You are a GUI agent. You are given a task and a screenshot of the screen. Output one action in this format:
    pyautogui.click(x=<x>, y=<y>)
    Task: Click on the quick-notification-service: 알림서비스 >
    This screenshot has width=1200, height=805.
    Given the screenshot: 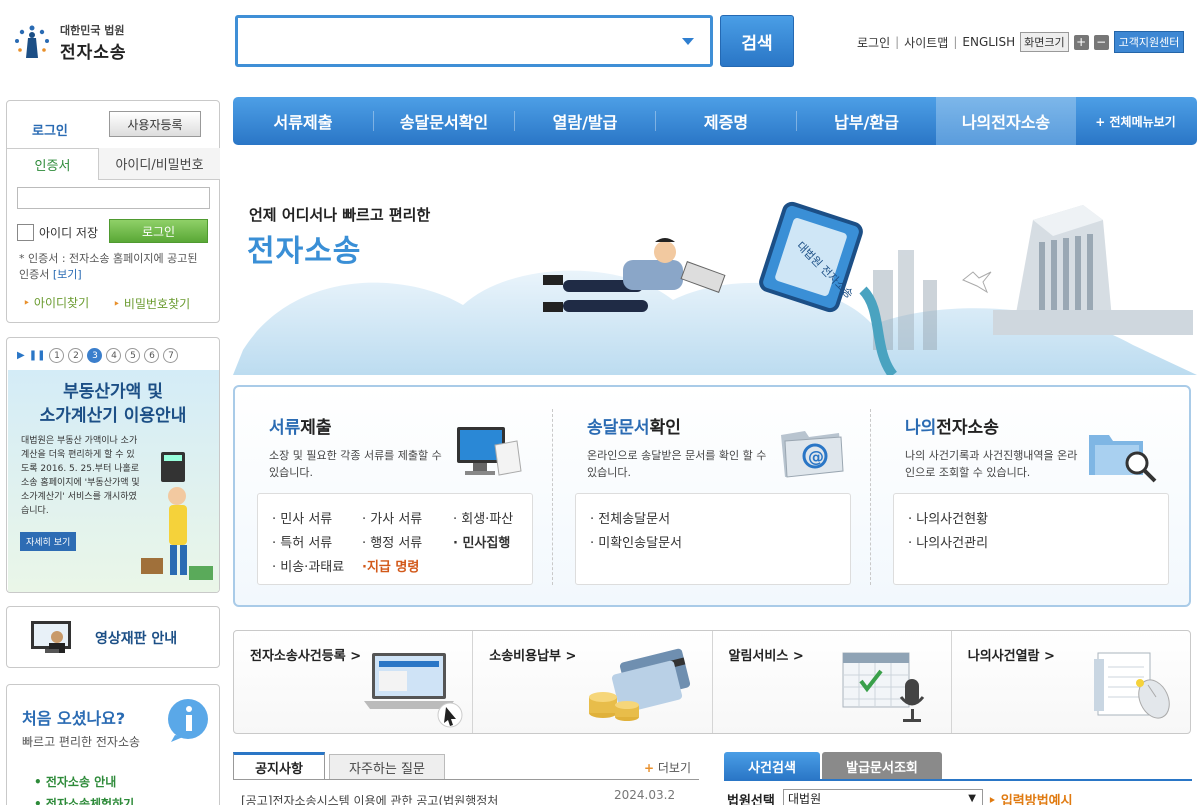 What is the action you would take?
    pyautogui.click(x=832, y=682)
    